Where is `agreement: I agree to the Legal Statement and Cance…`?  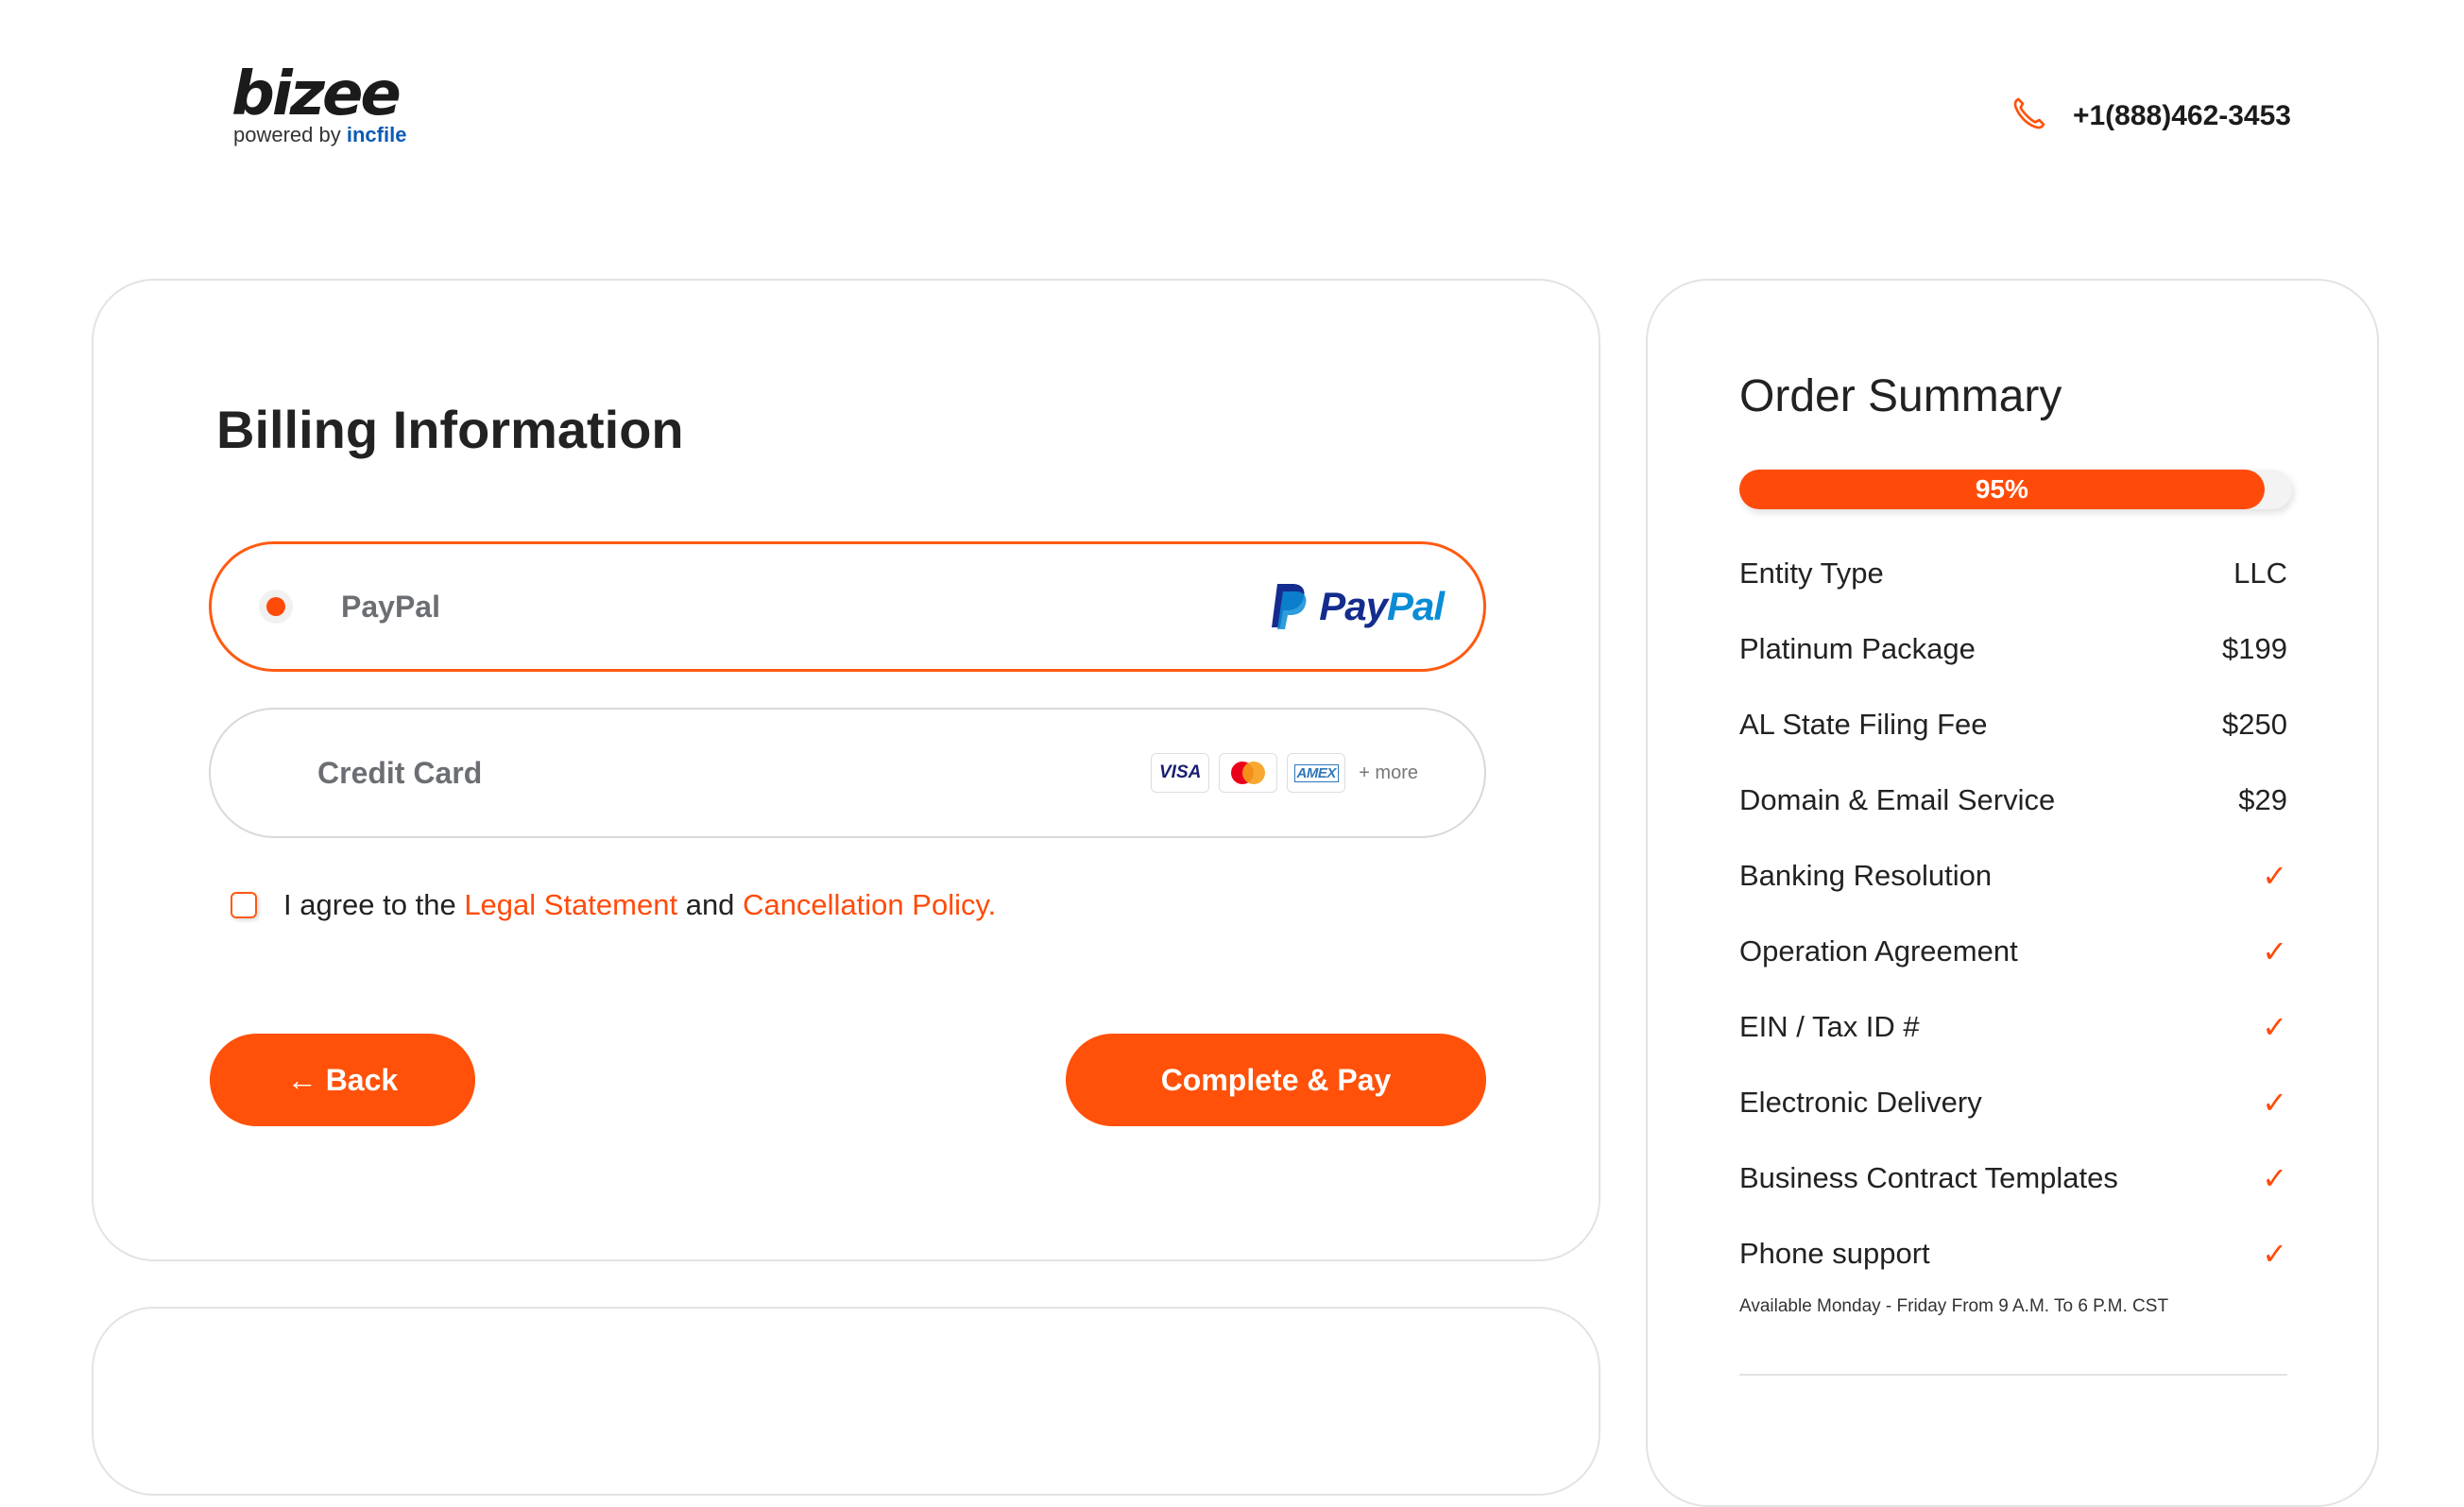
agreement: I agree to the Legal Statement and Cance… is located at coordinates (614, 905).